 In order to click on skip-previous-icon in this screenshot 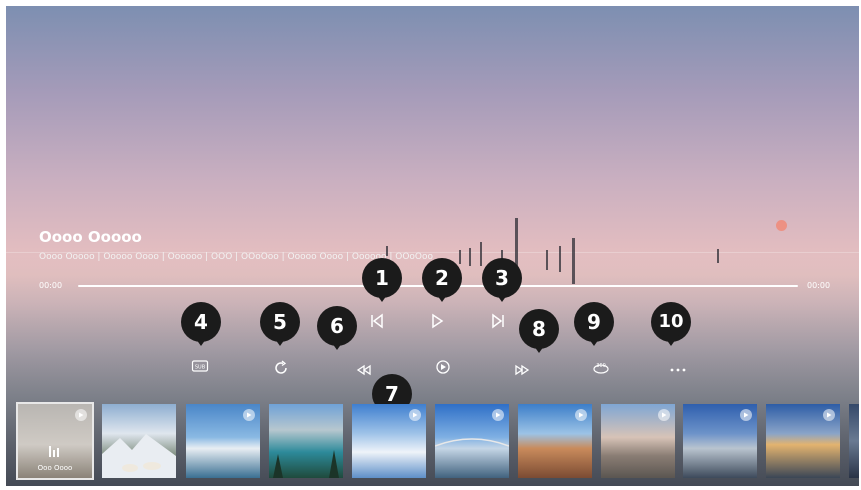, I will do `click(377, 323)`.